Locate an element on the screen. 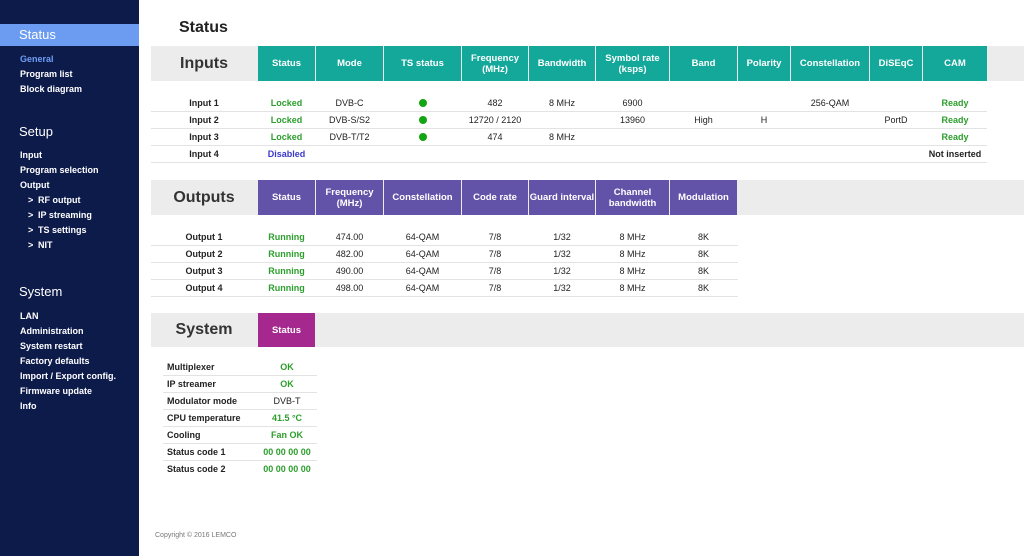 The height and width of the screenshot is (556, 1024). system-row-label: Multiplexer is located at coordinates (191, 367).